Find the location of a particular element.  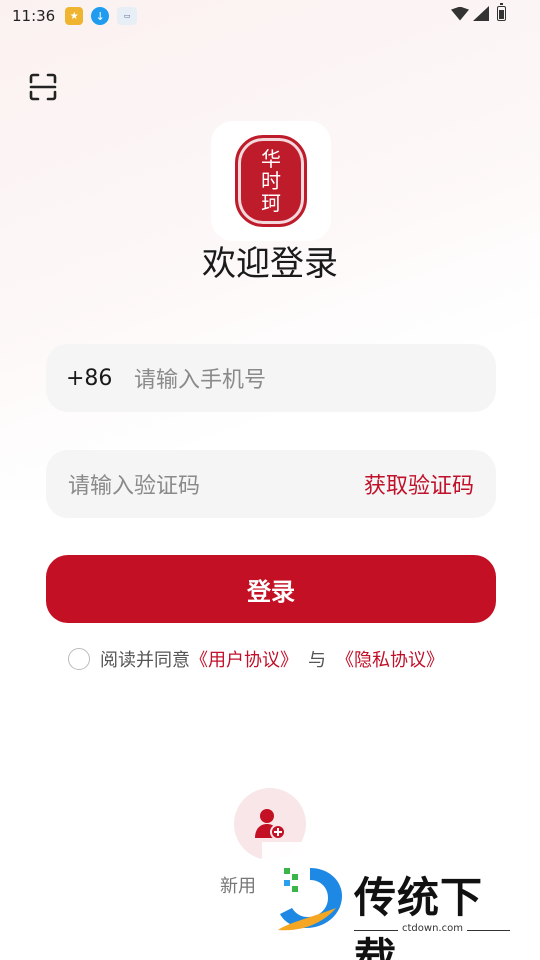

phone-input: +86 请输入手机号 is located at coordinates (271, 378).